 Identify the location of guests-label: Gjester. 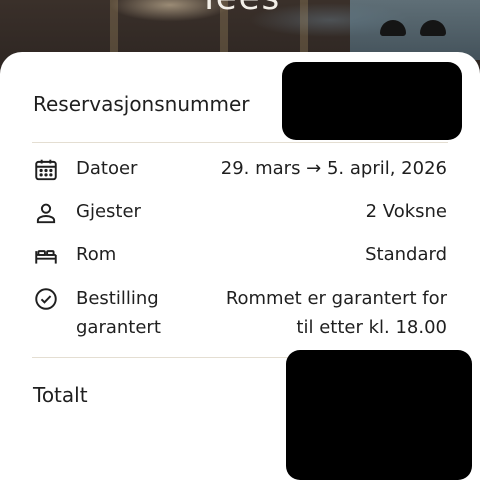
(108, 211).